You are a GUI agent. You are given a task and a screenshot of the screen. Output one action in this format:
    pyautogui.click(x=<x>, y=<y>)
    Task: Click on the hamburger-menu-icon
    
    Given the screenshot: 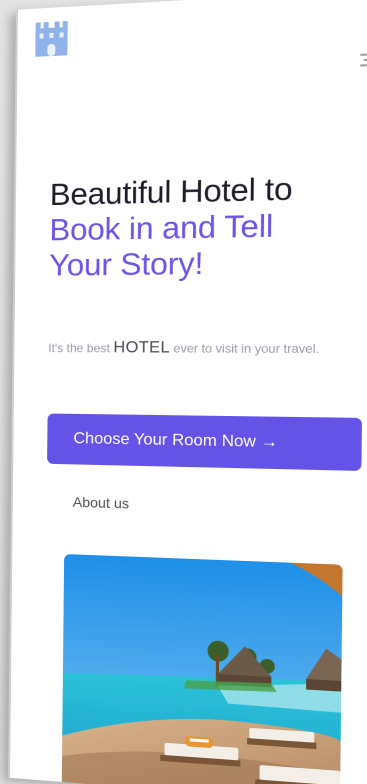 What is the action you would take?
    pyautogui.click(x=362, y=59)
    